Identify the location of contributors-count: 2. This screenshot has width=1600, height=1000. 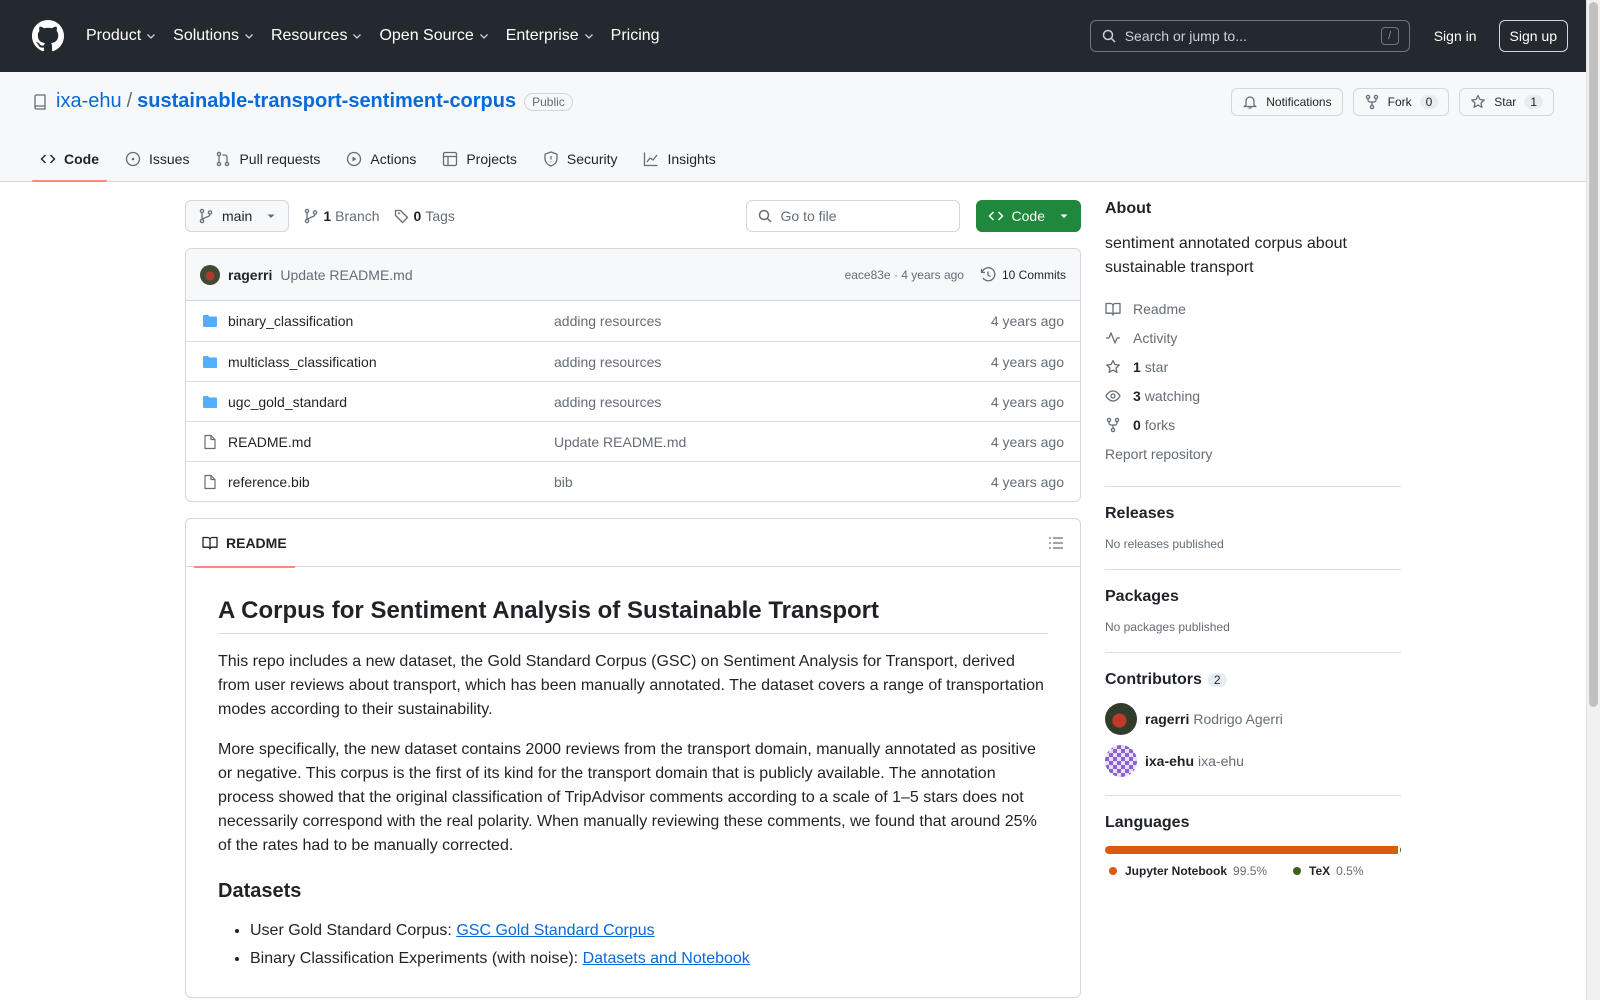
(1217, 680).